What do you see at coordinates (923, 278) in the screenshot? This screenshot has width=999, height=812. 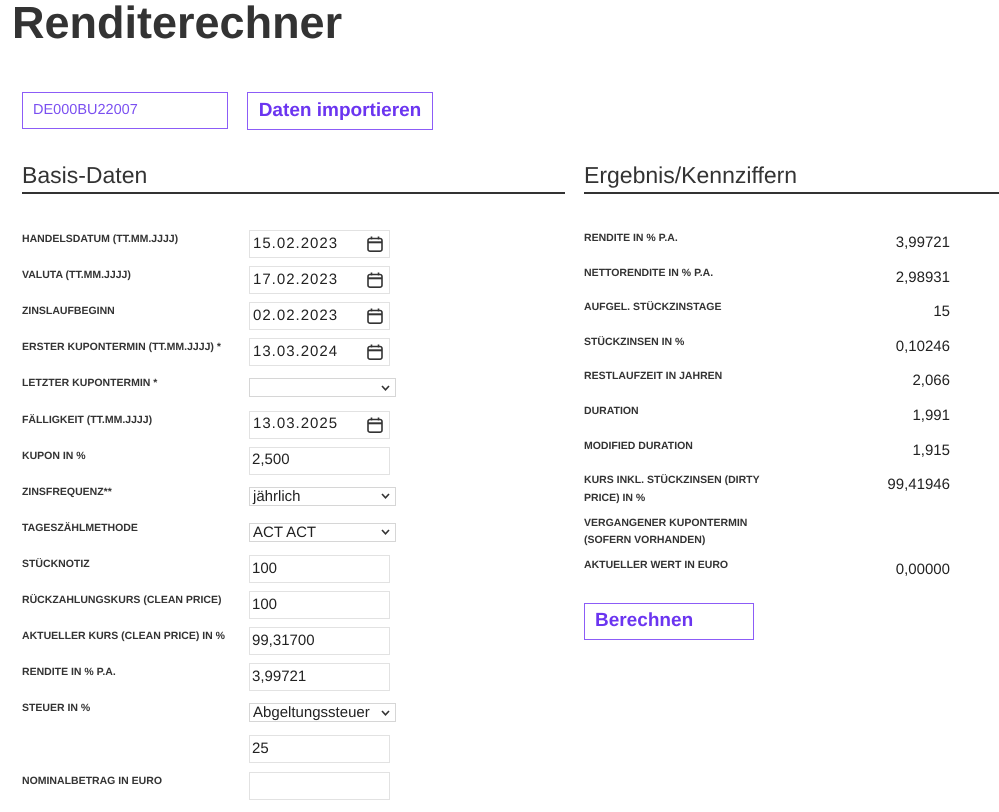 I see `result-value: 2,98931` at bounding box center [923, 278].